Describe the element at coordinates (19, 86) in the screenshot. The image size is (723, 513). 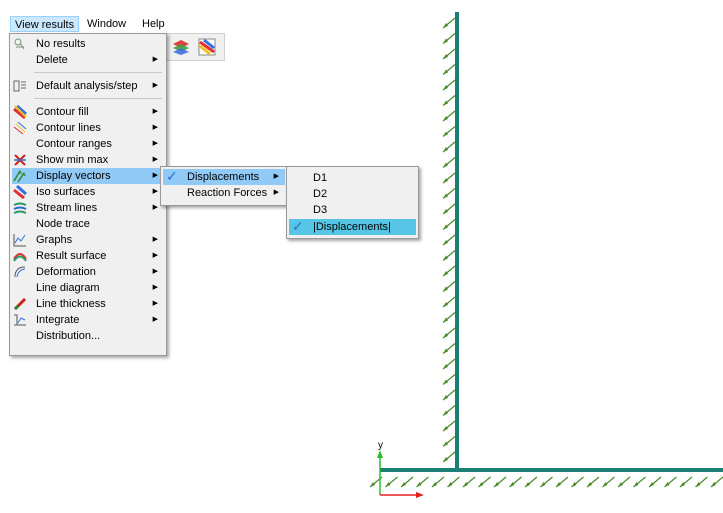
I see `default-analysis-icon` at that location.